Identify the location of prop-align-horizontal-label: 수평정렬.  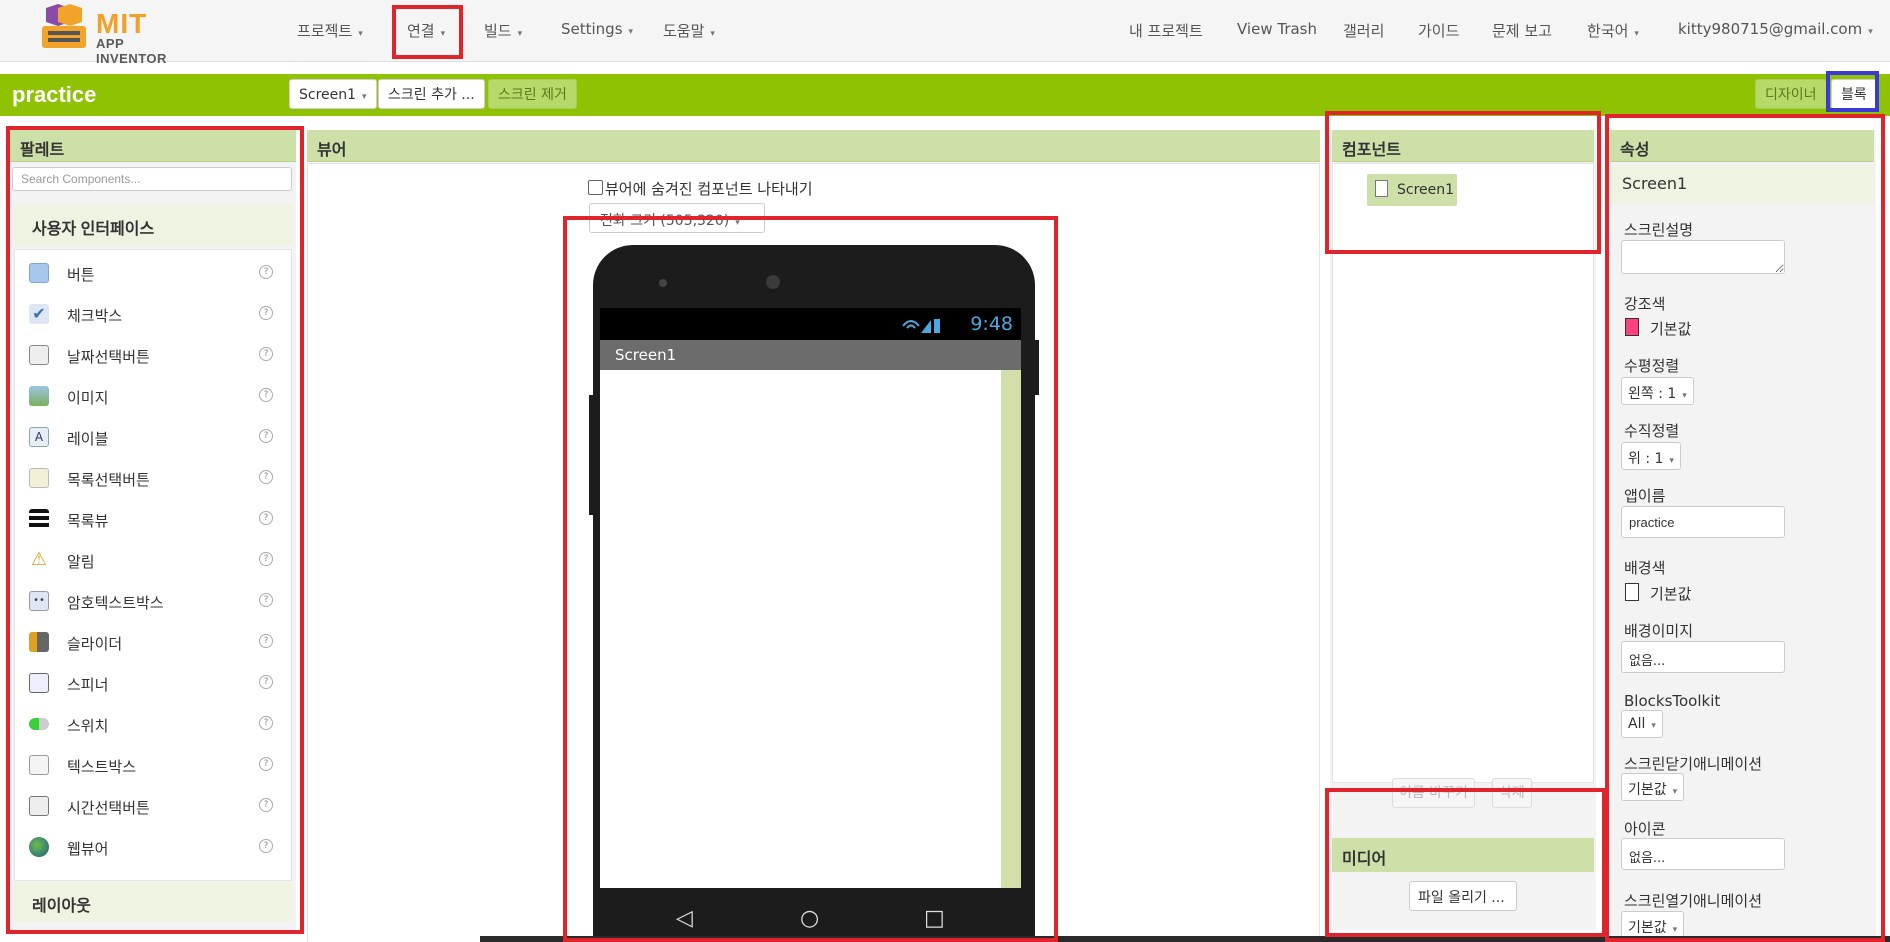
(1652, 366).